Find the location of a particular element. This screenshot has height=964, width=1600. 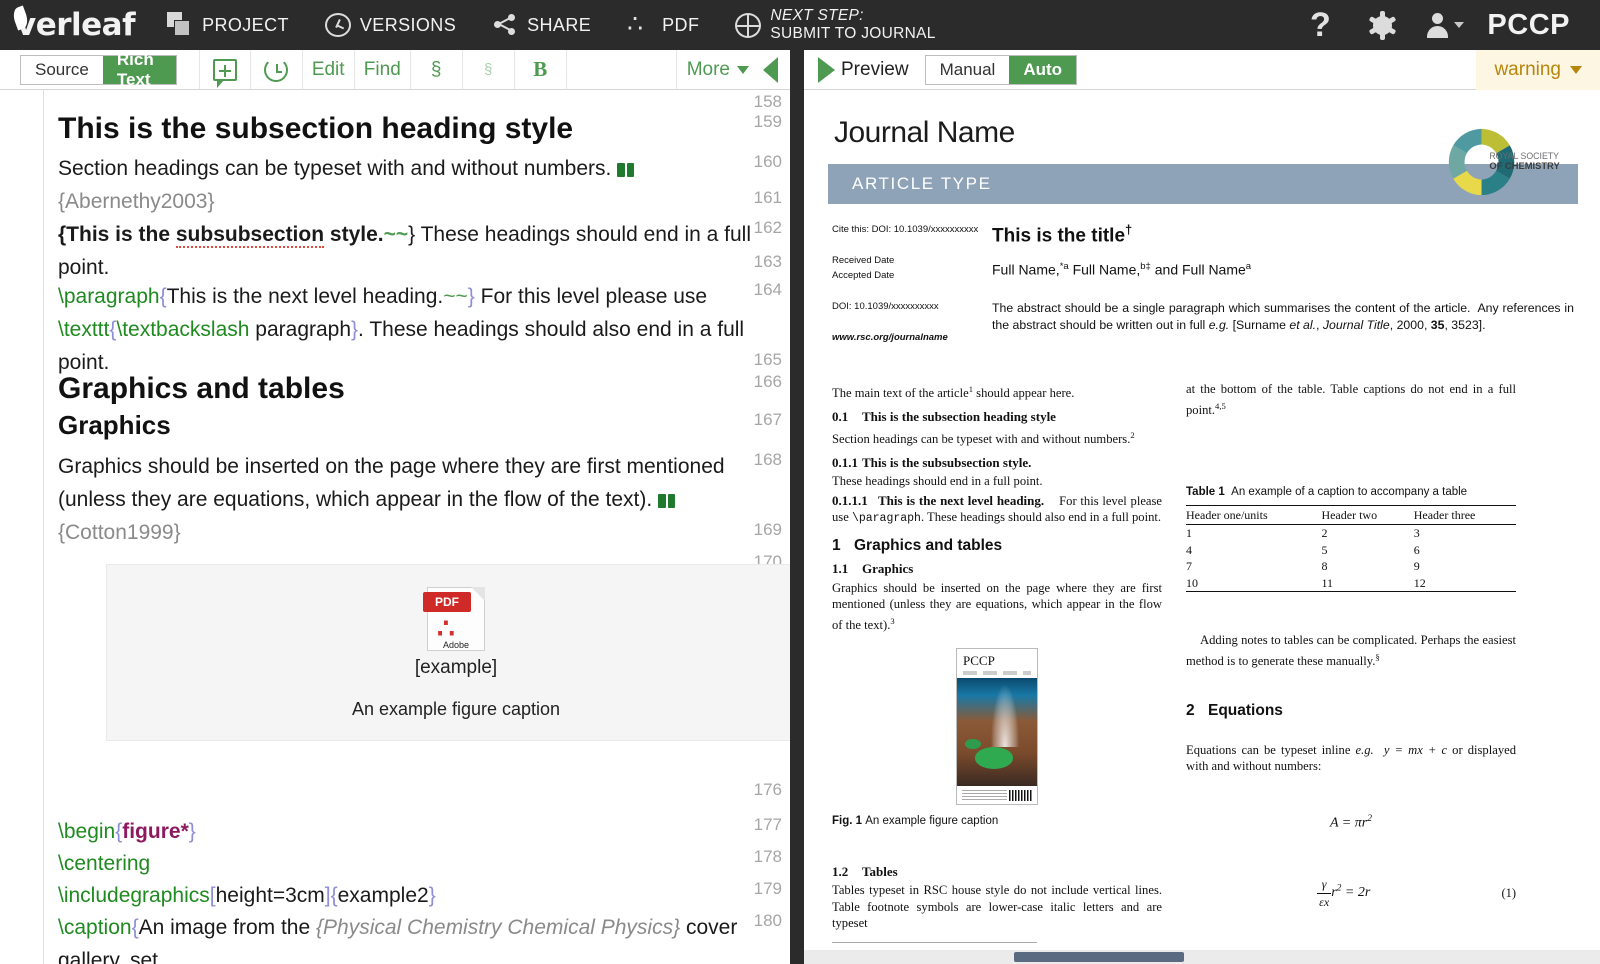

pdf-horizontal-scrollbar is located at coordinates (1202, 957).